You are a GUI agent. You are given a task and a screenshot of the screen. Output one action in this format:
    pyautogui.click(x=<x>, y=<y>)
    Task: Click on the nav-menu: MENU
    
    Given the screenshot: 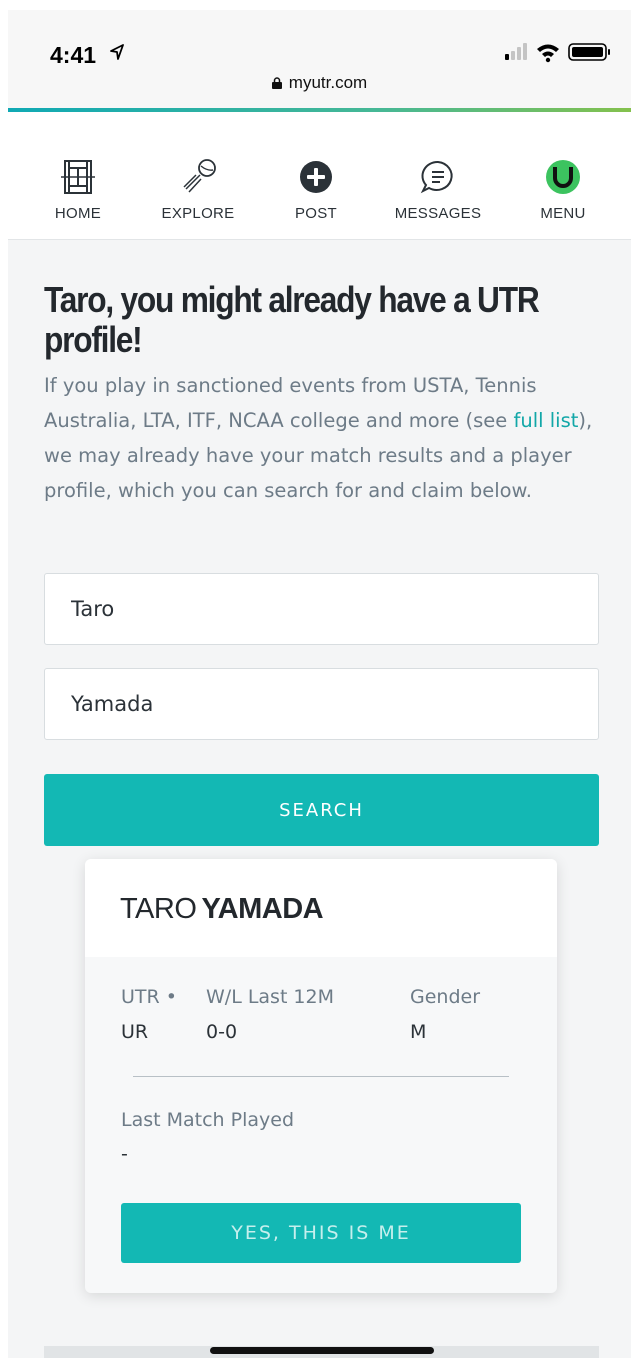 What is the action you would take?
    pyautogui.click(x=563, y=189)
    